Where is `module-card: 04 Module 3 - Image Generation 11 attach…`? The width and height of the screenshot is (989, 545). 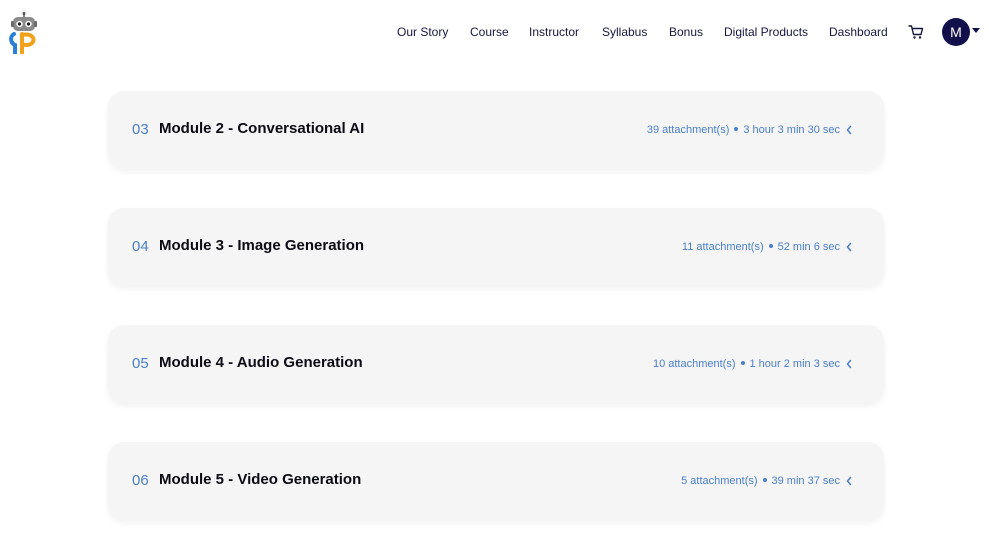
module-card: 04 Module 3 - Image Generation 11 attach… is located at coordinates (496, 247).